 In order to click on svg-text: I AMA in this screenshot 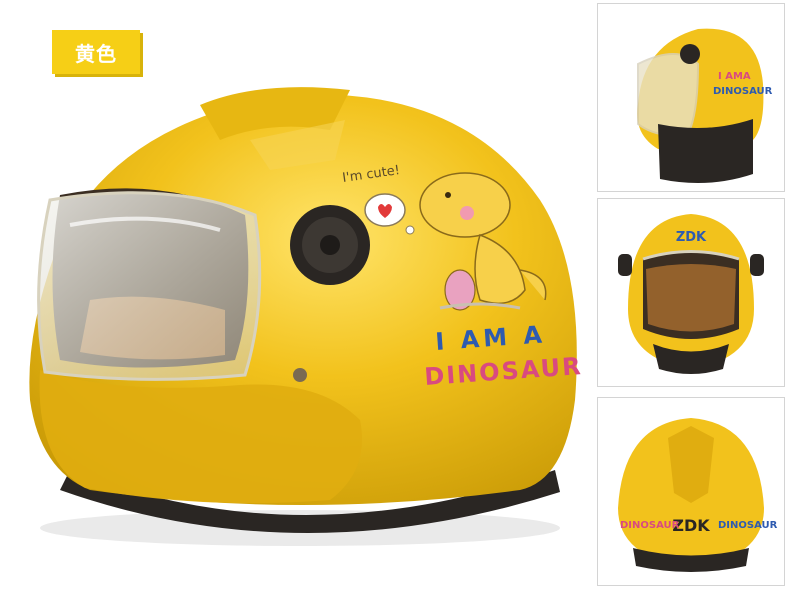, I will do `click(734, 76)`.